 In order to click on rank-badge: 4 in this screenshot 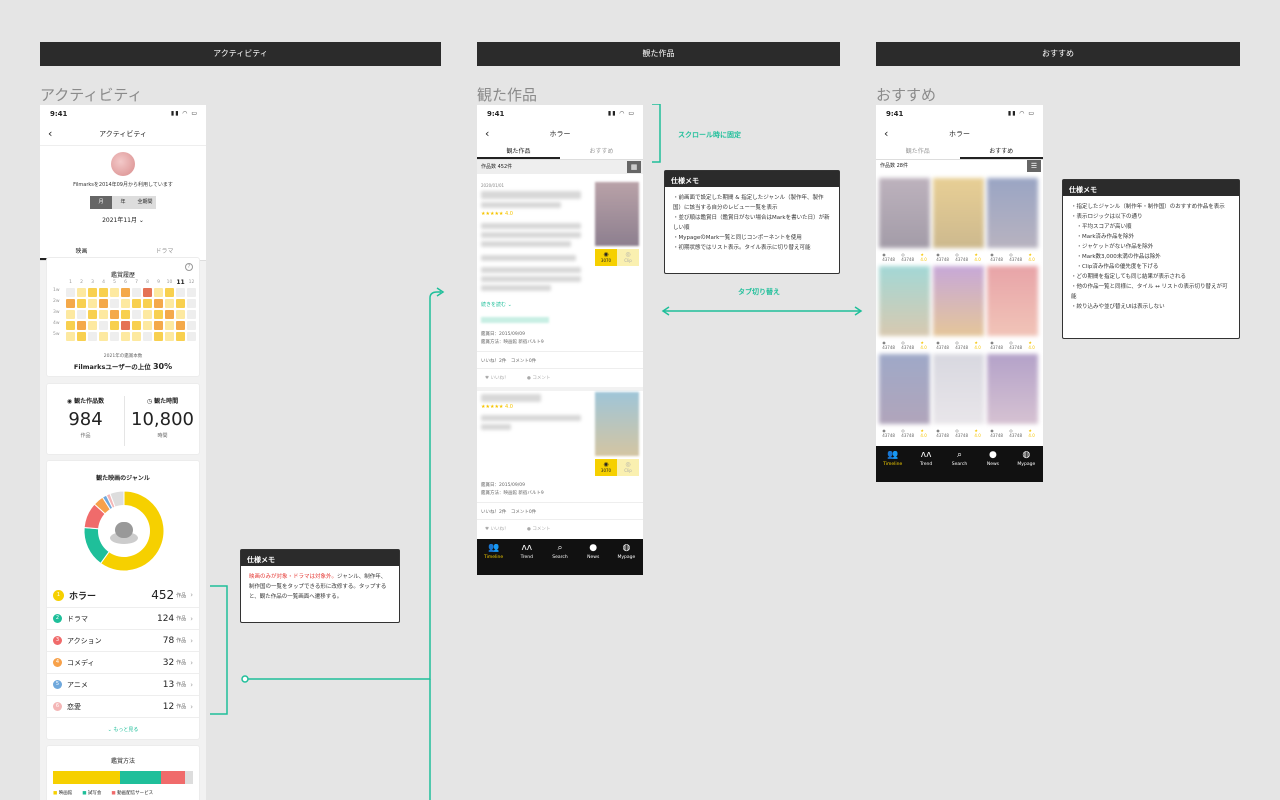, I will do `click(57, 662)`.